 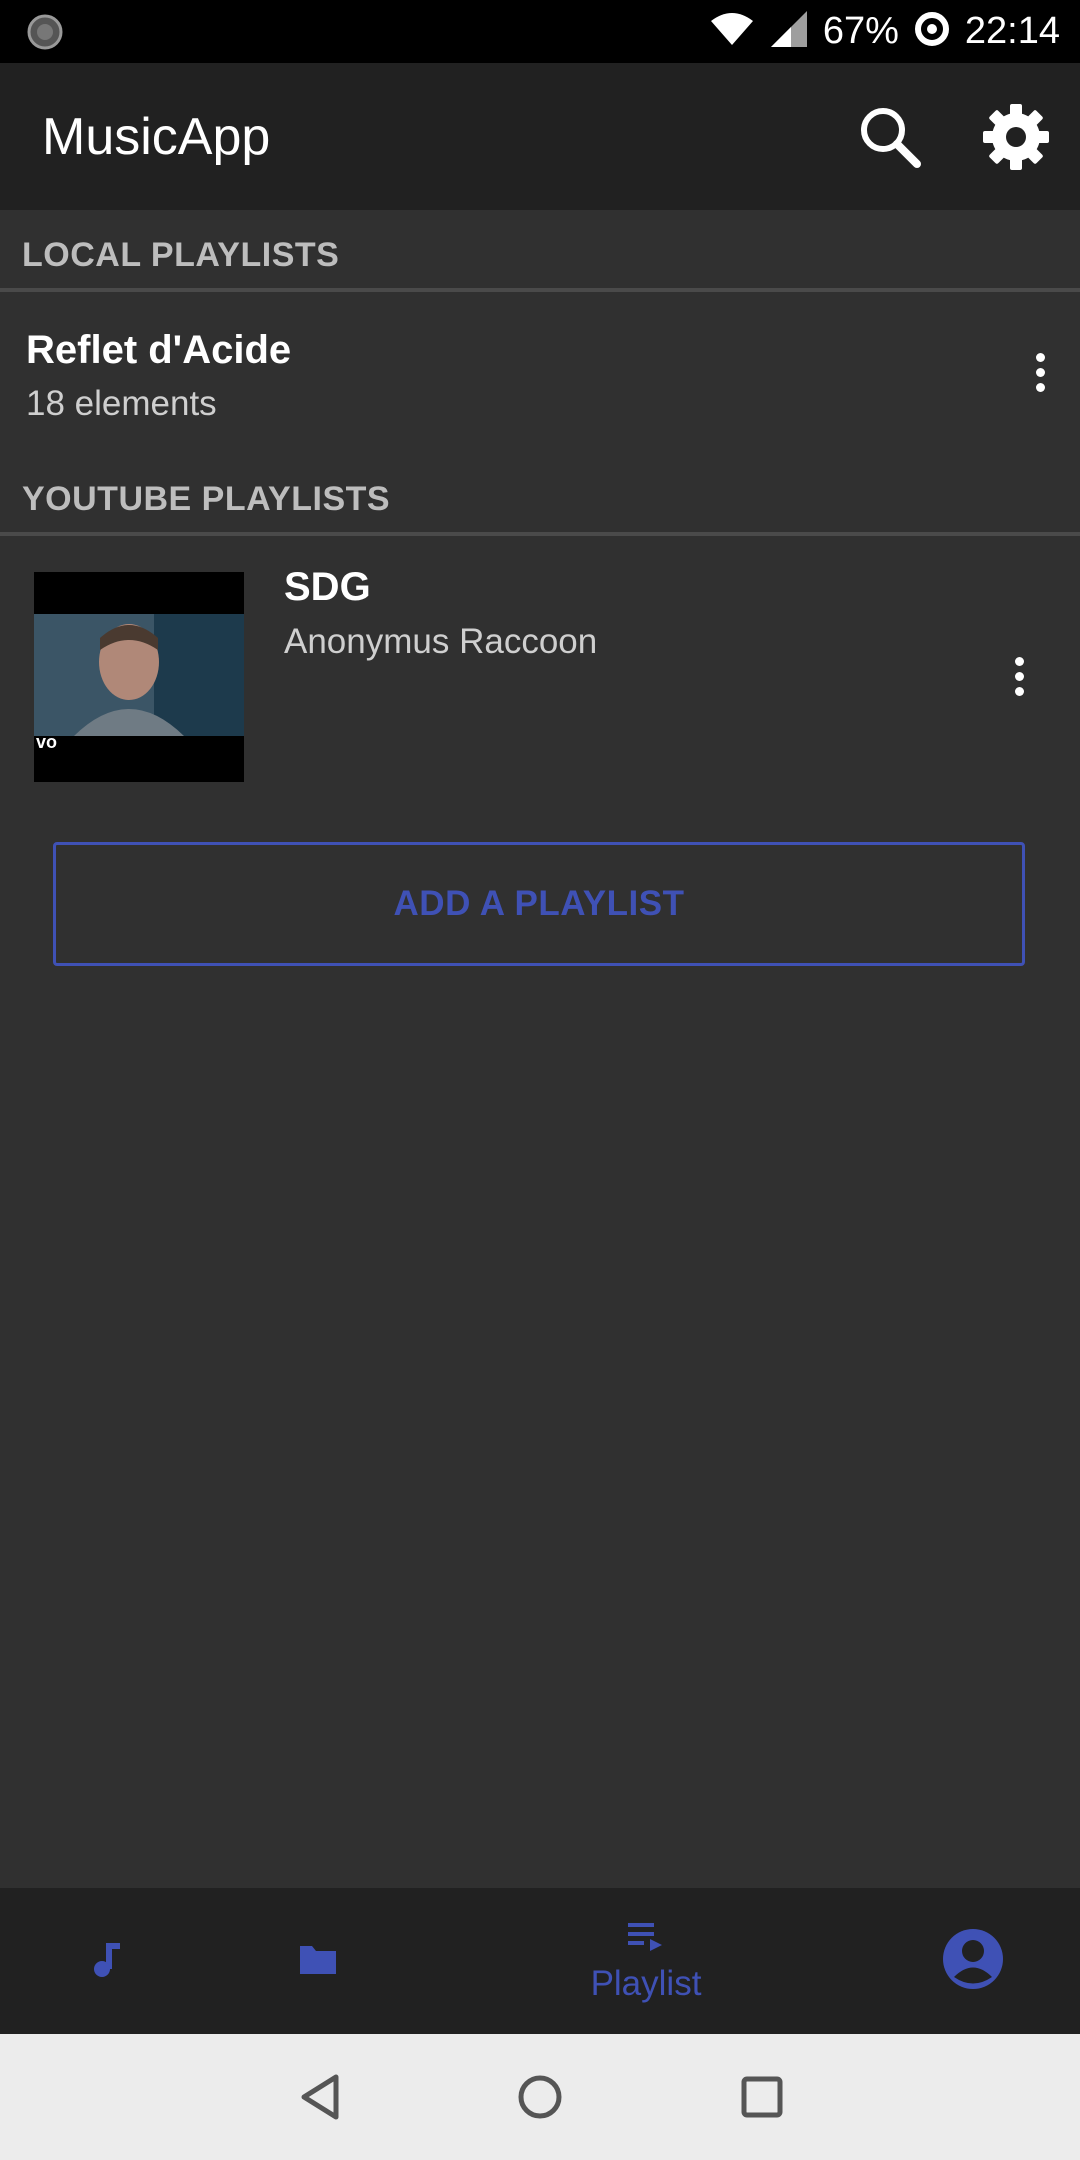 I want to click on account-icon, so click(x=973, y=1961).